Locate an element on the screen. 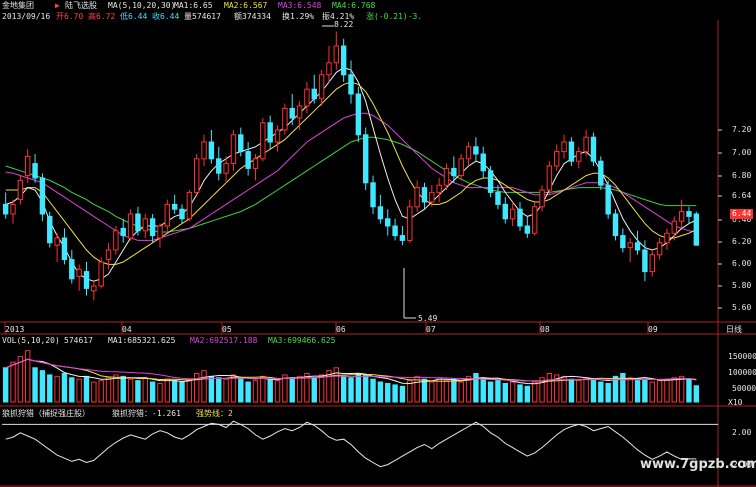 The image size is (756, 487). price-tick: 7.20 is located at coordinates (742, 129).